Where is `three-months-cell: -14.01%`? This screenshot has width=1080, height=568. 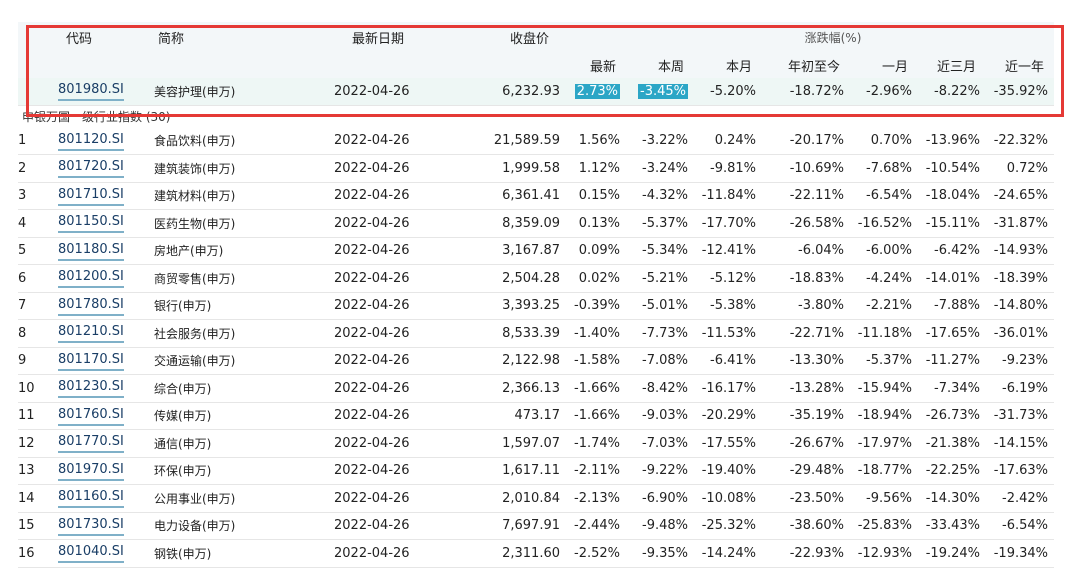 three-months-cell: -14.01% is located at coordinates (952, 278).